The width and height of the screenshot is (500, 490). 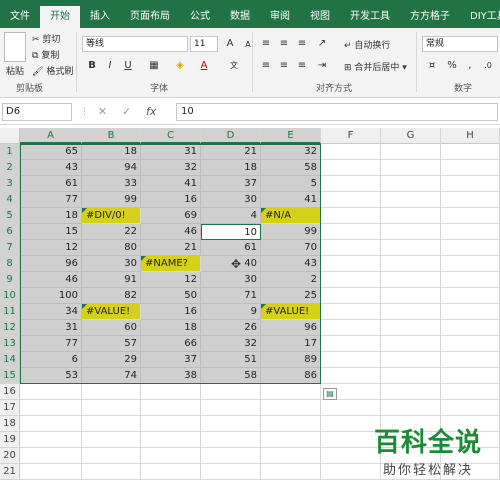 What do you see at coordinates (230, 44) in the screenshot?
I see `grow-font-button: A` at bounding box center [230, 44].